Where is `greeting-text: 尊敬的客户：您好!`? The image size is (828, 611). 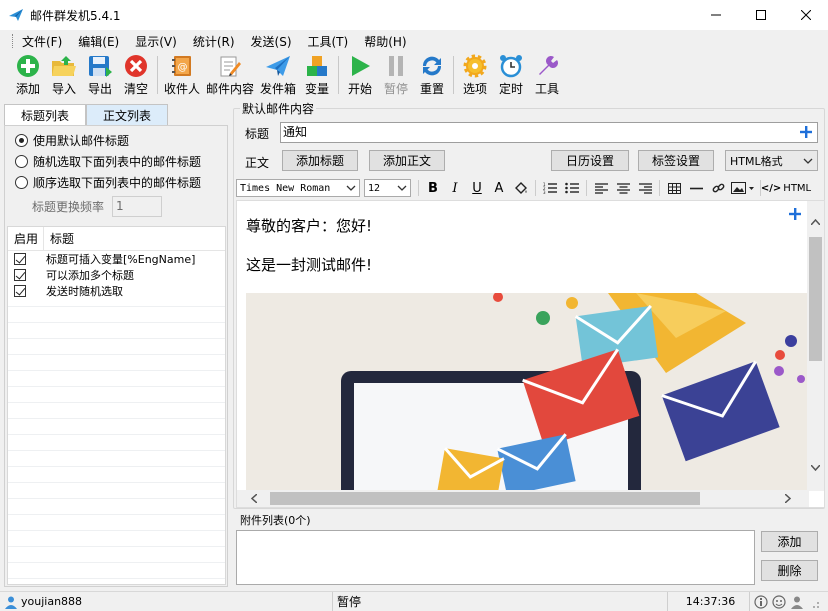
greeting-text: 尊敬的客户：您好! is located at coordinates (309, 226).